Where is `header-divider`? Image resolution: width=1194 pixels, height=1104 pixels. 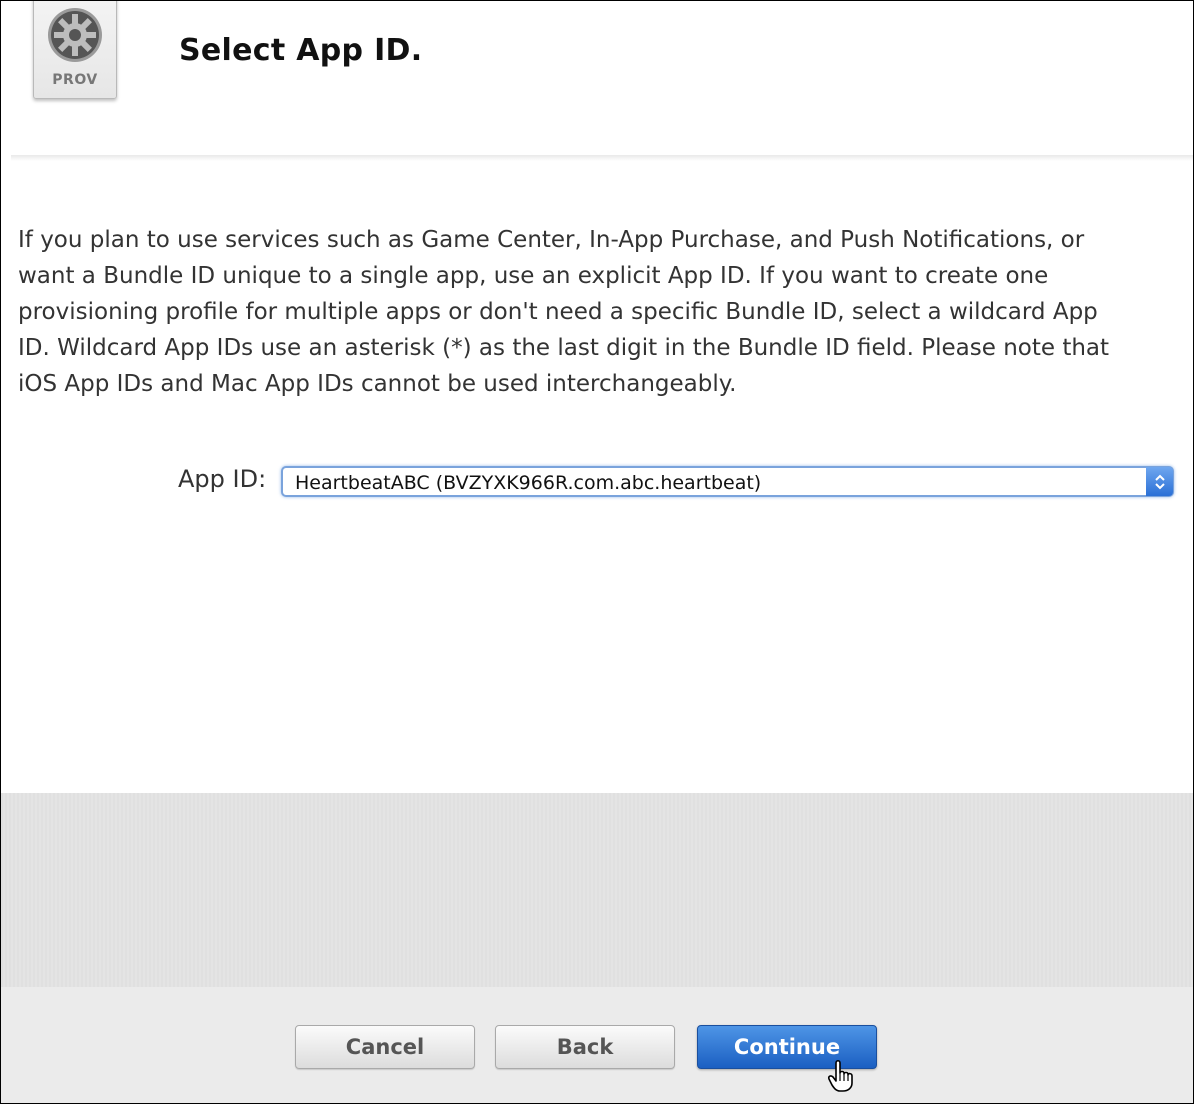
header-divider is located at coordinates (602, 158).